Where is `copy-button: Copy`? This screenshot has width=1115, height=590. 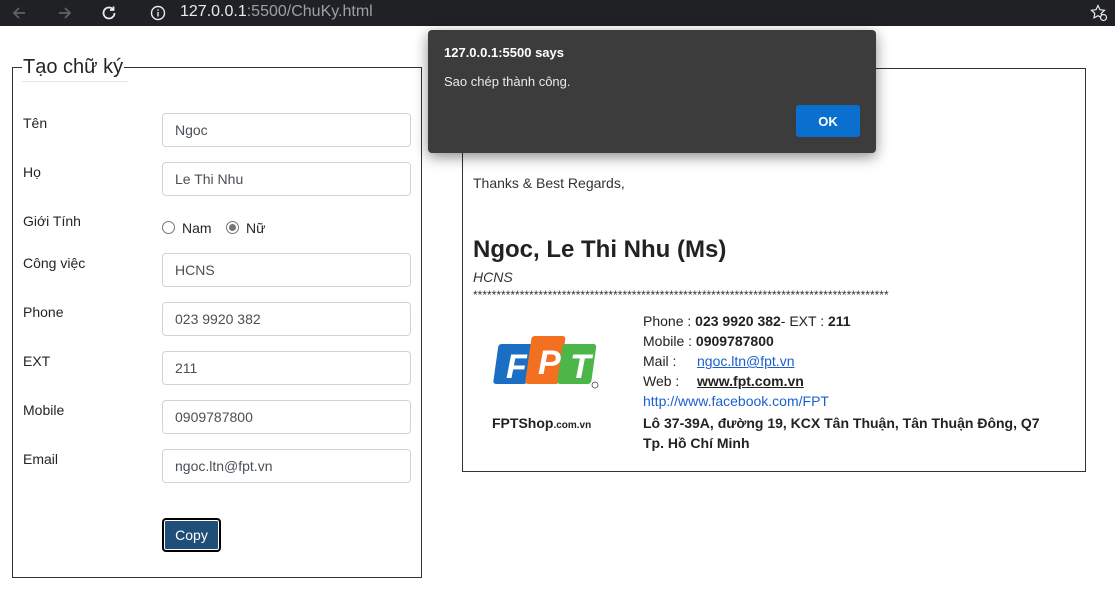
copy-button: Copy is located at coordinates (191, 535).